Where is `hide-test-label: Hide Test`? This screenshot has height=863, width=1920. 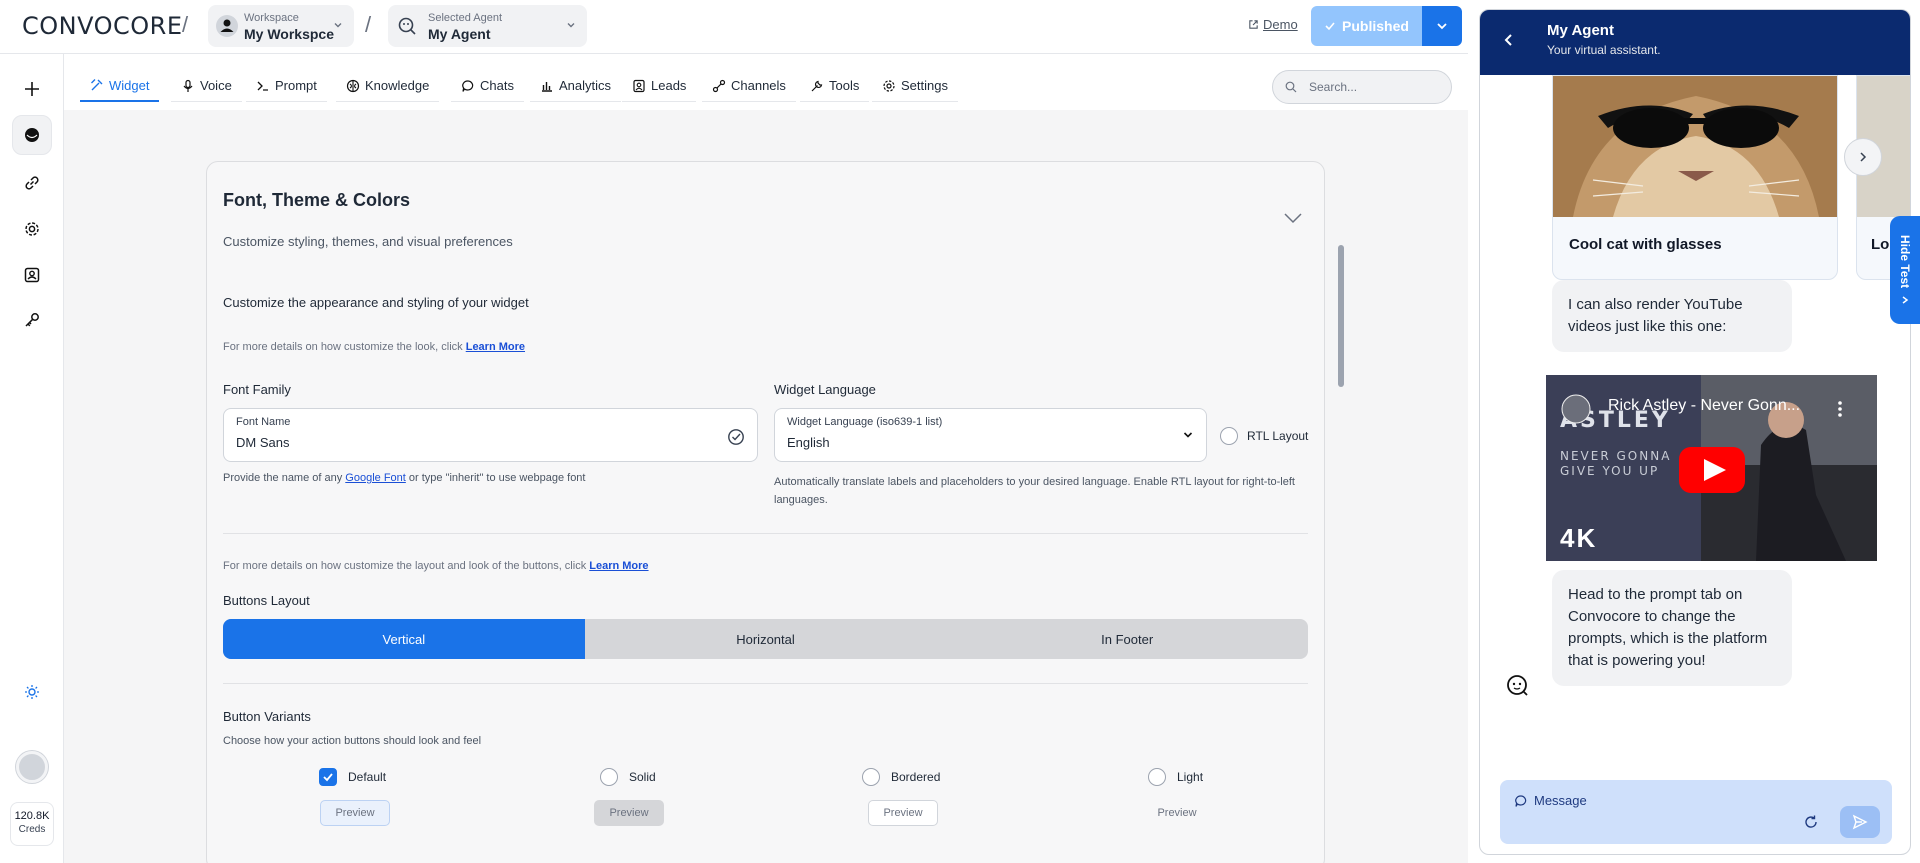
hide-test-label: Hide Test is located at coordinates (1905, 262).